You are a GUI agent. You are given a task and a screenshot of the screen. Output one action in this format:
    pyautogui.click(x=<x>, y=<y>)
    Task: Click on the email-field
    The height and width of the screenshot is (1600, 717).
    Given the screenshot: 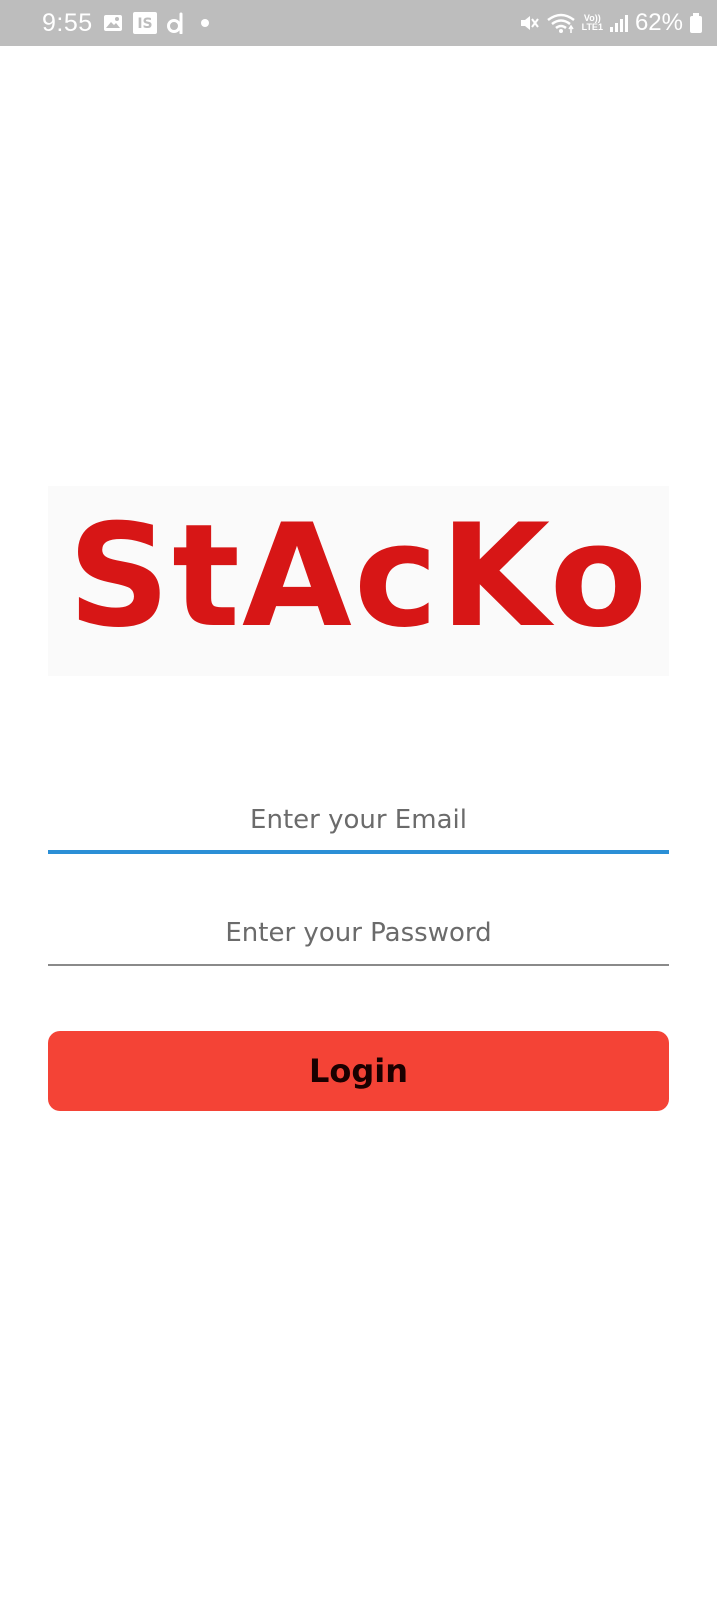 What is the action you would take?
    pyautogui.click(x=358, y=820)
    